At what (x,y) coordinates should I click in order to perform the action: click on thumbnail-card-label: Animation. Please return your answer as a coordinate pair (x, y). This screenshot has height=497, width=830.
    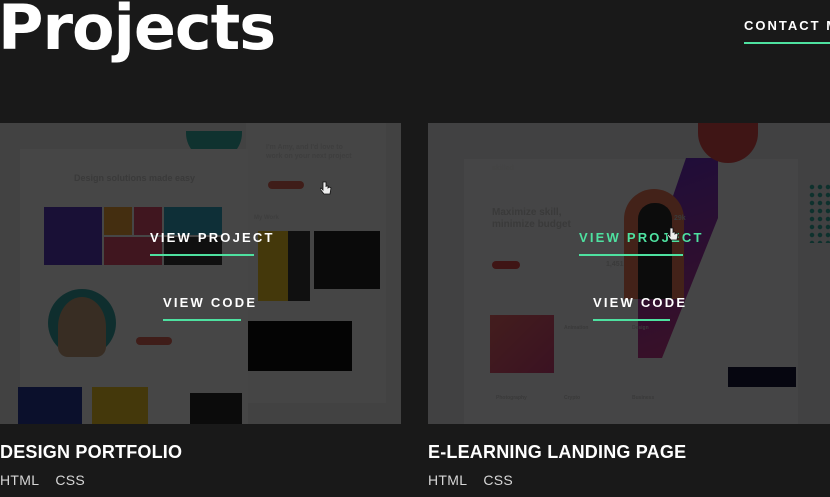
    Looking at the image, I should click on (576, 328).